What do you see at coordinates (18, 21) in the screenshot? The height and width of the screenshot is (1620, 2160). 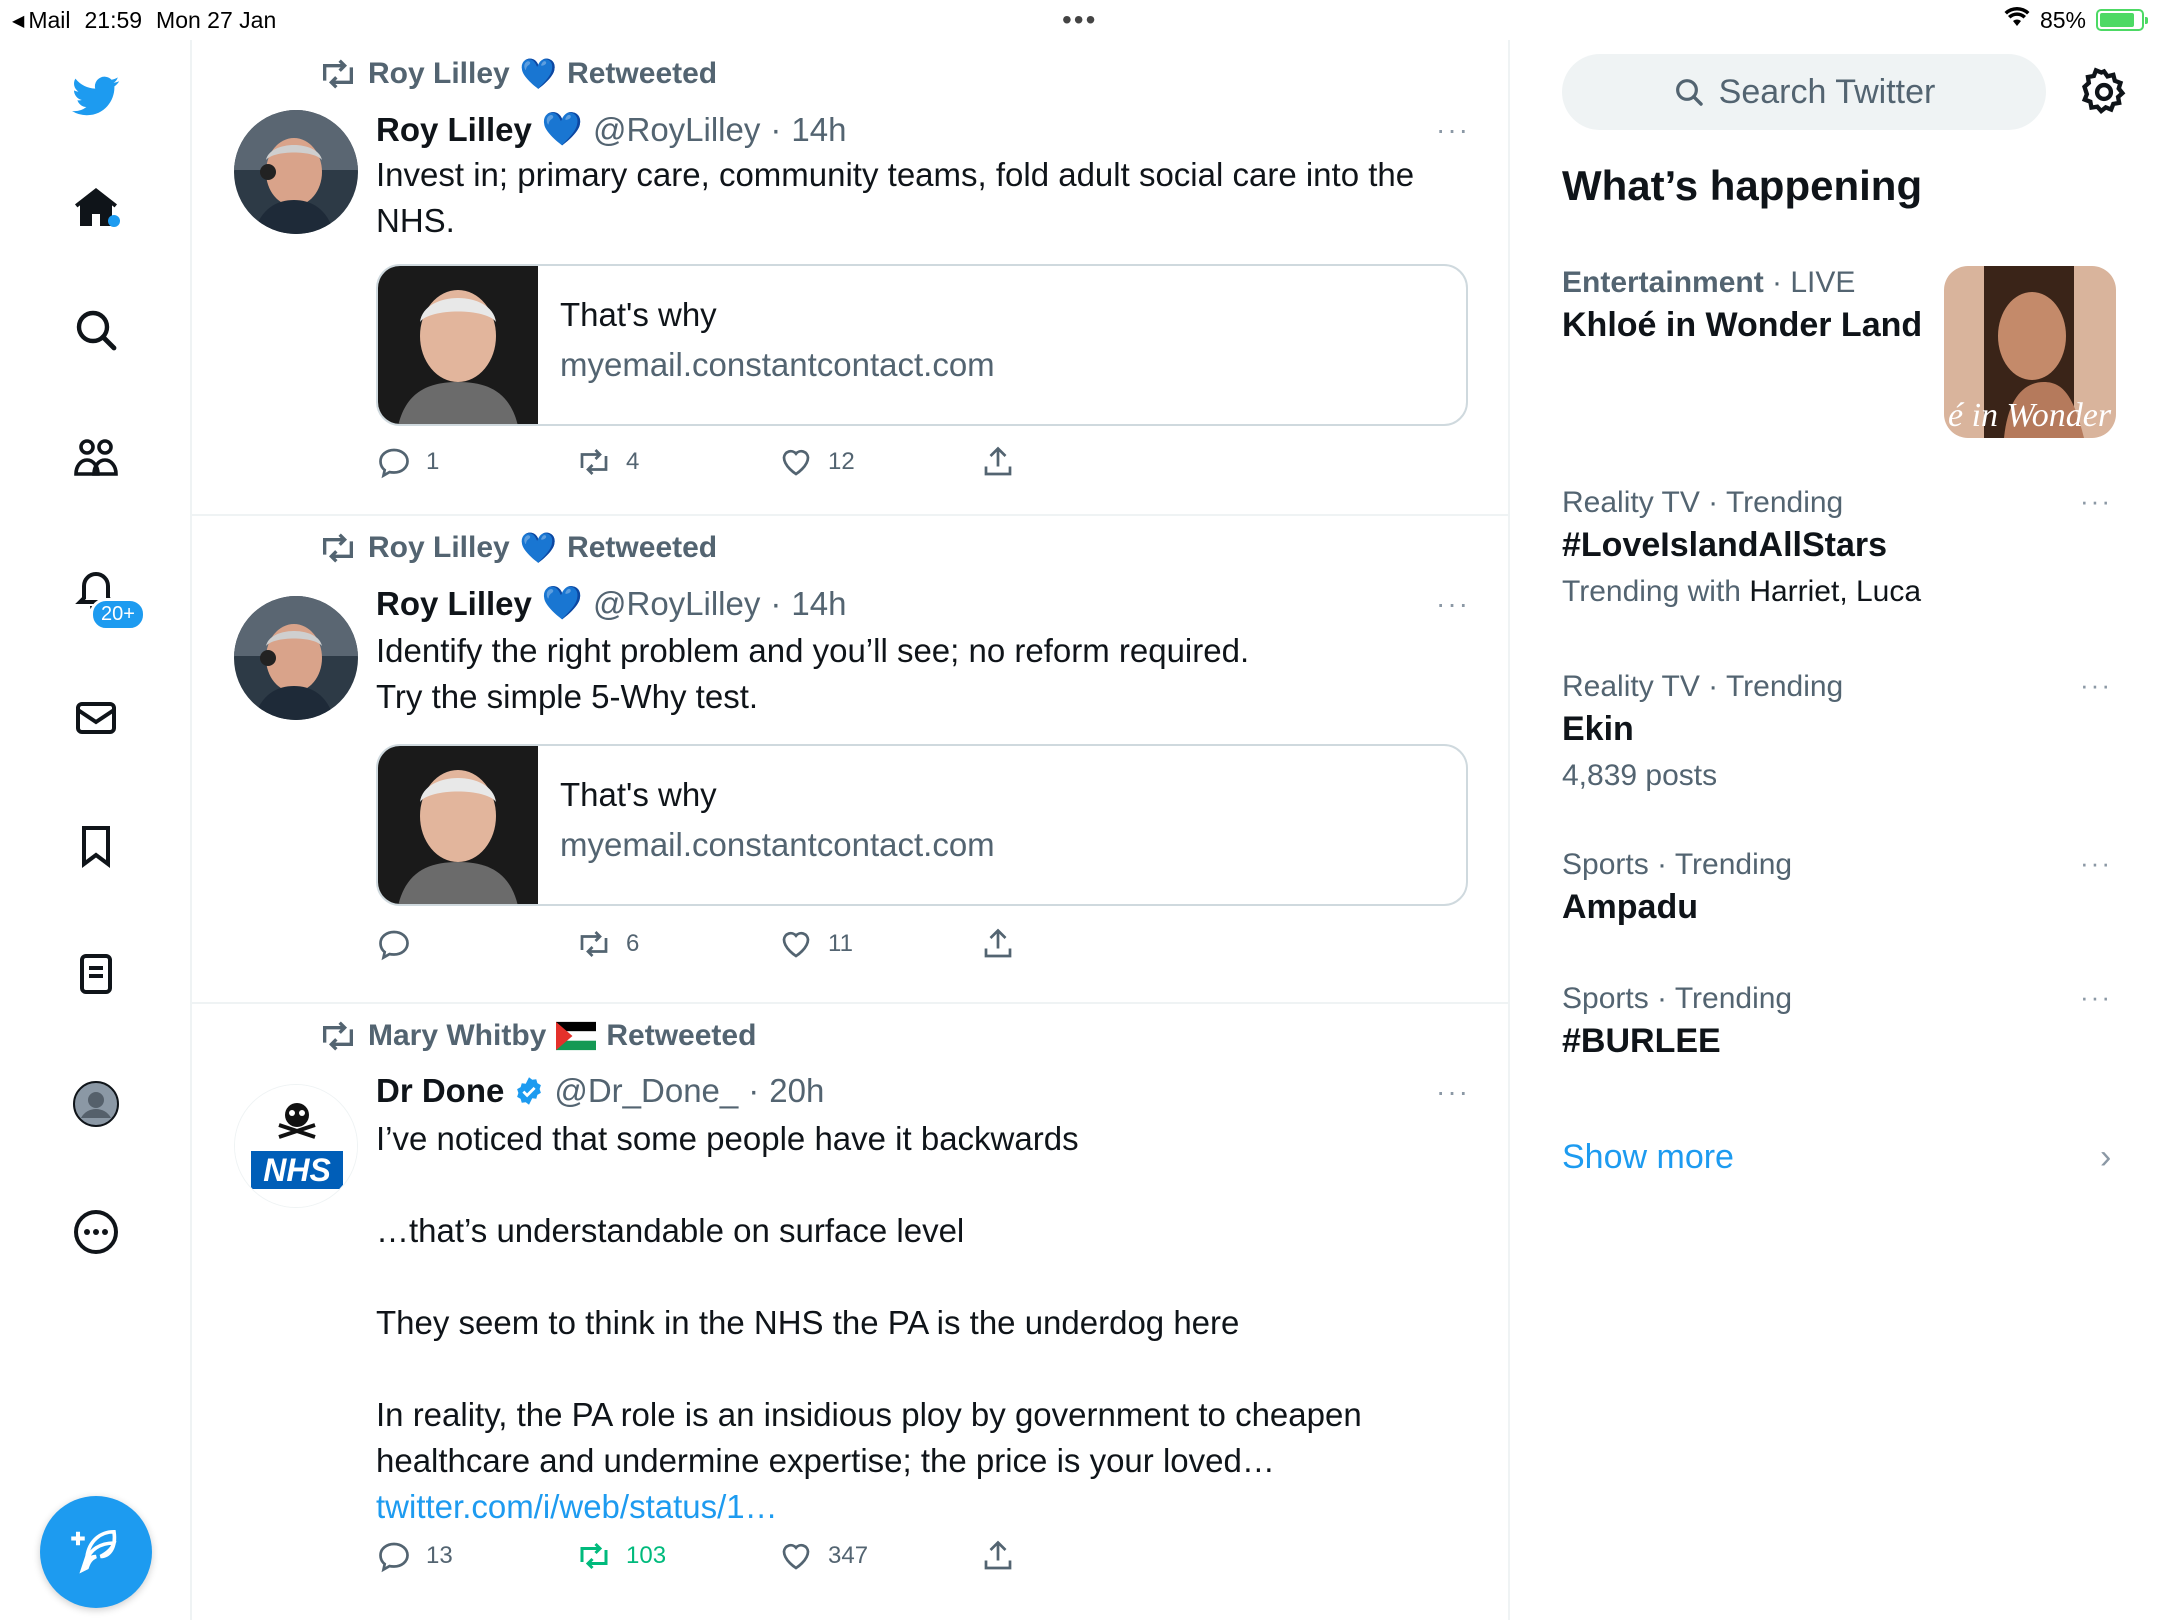 I see `back-arrow-icon: ◀` at bounding box center [18, 21].